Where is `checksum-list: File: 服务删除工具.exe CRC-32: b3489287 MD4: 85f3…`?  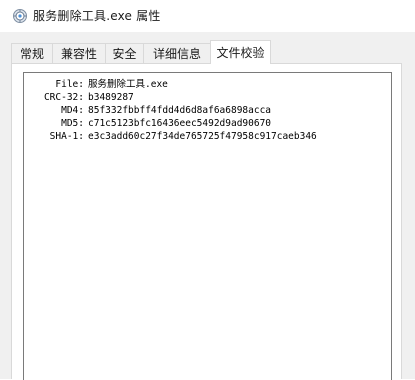
checksum-list: File: 服务删除工具.exe CRC-32: b3489287 MD4: 85f3… is located at coordinates (170, 110).